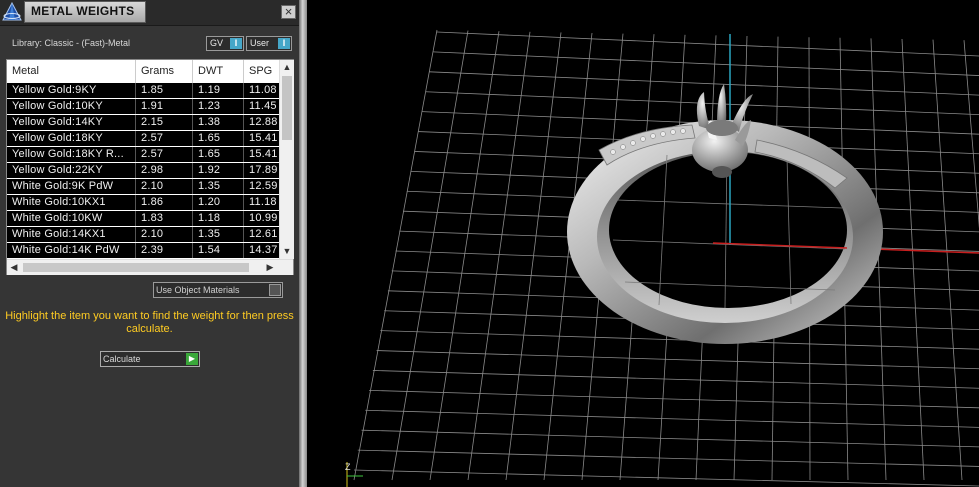 The image size is (979, 487). Describe the element at coordinates (143, 90) in the screenshot. I see `table-row: Yellow Gold:9KY 1.85 1.19 11.08` at that location.